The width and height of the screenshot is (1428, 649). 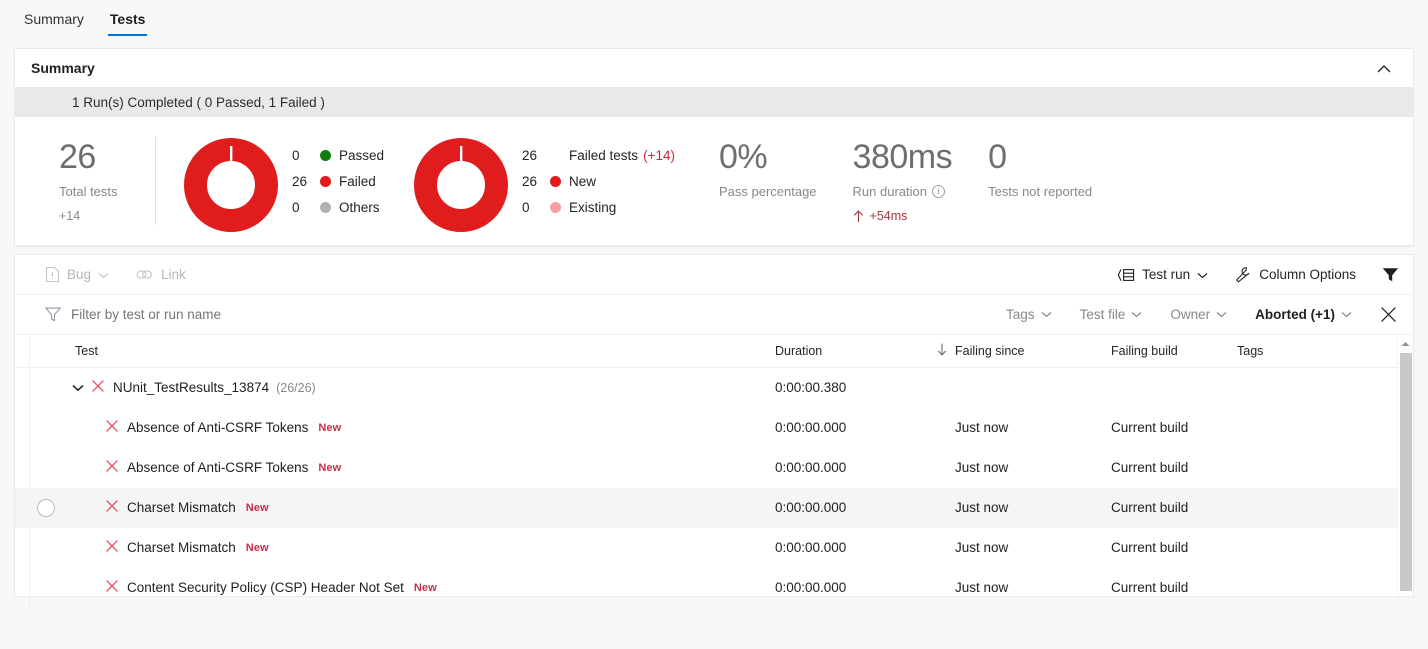 What do you see at coordinates (191, 387) in the screenshot?
I see `test-run-name: NUnit_TestResults_13874` at bounding box center [191, 387].